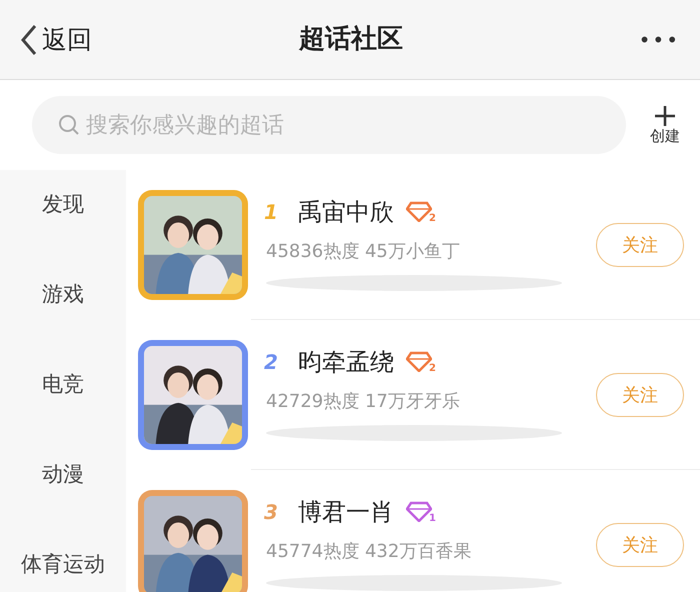  Describe the element at coordinates (69, 125) in the screenshot. I see `search-icon` at that location.